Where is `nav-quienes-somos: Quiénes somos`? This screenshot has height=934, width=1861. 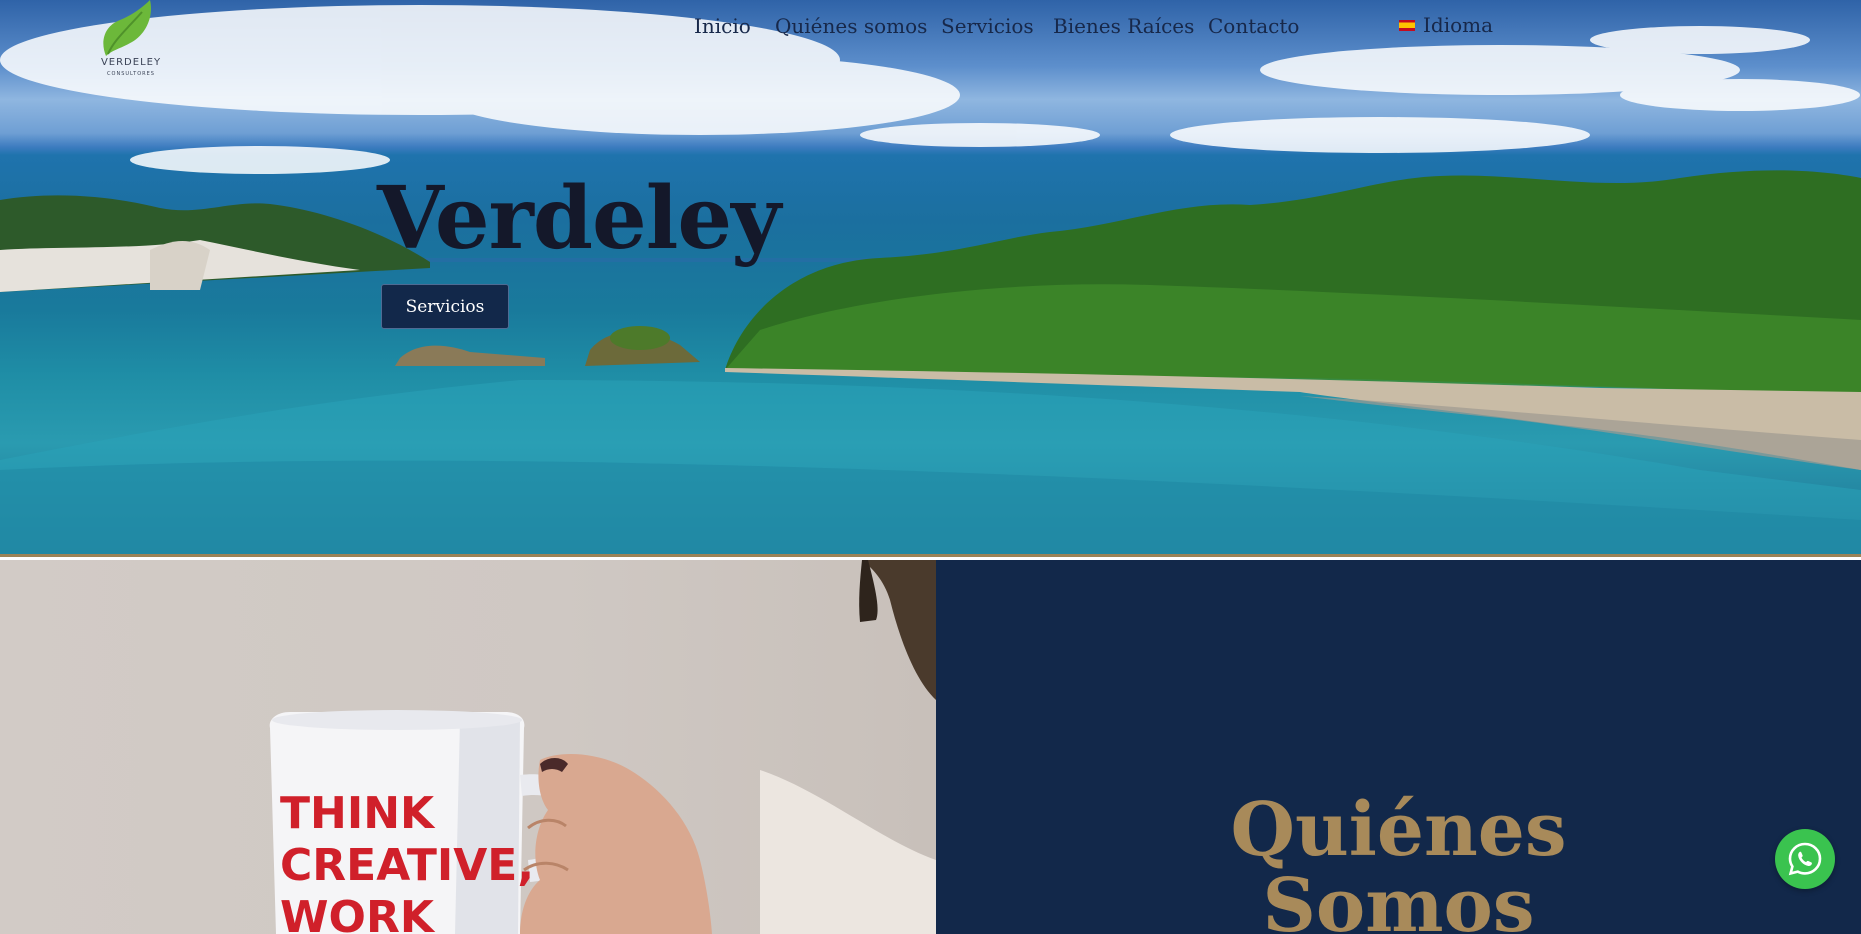 nav-quienes-somos: Quiénes somos is located at coordinates (851, 26).